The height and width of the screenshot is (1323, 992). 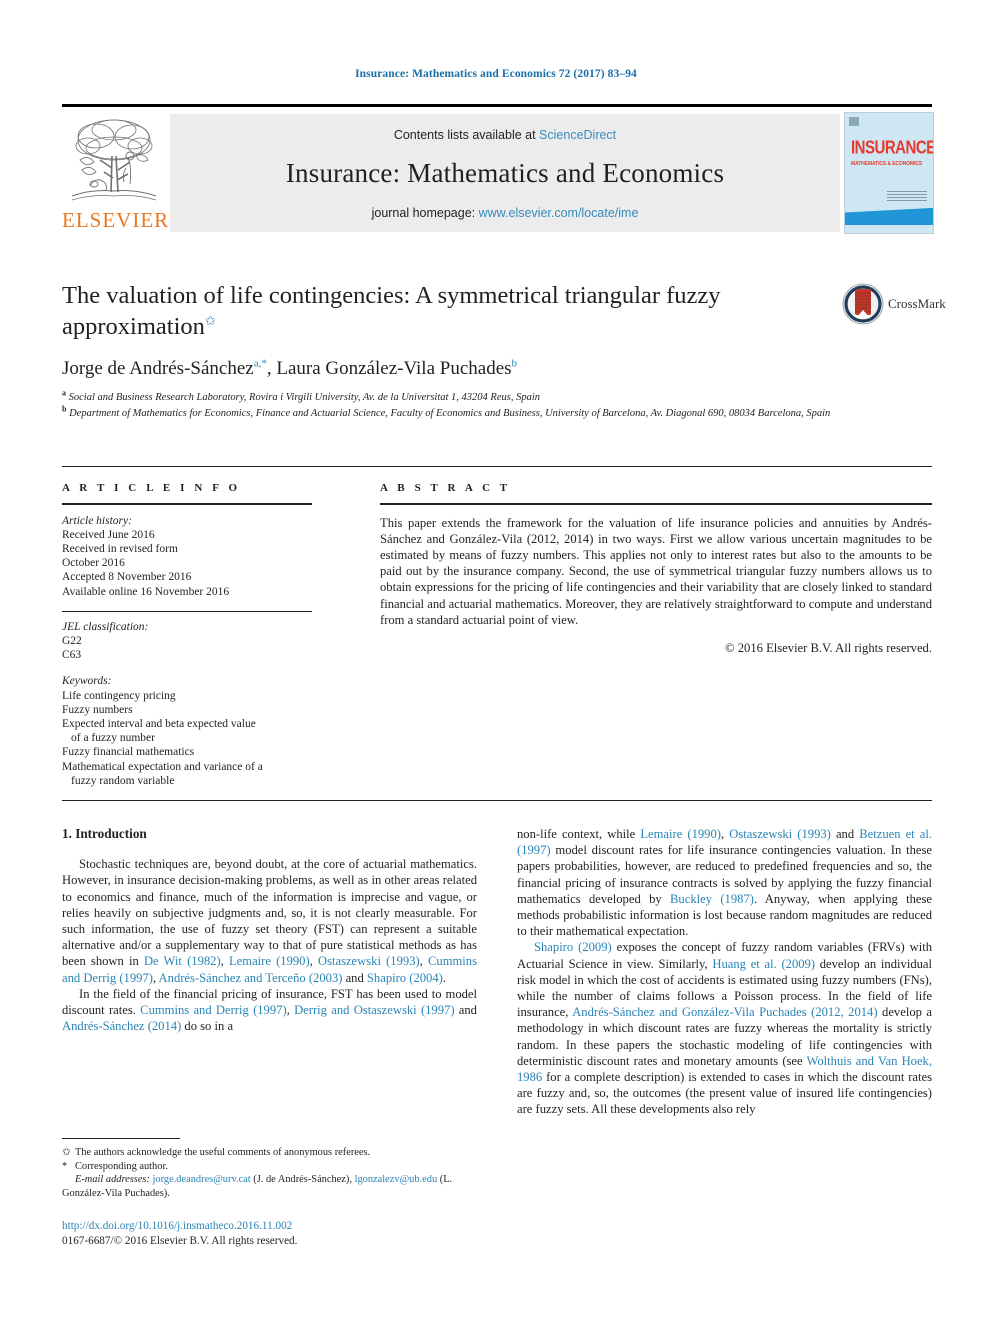 What do you see at coordinates (760, 834) in the screenshot?
I see `citation-ostaszewski-r: Ostaszewski` at bounding box center [760, 834].